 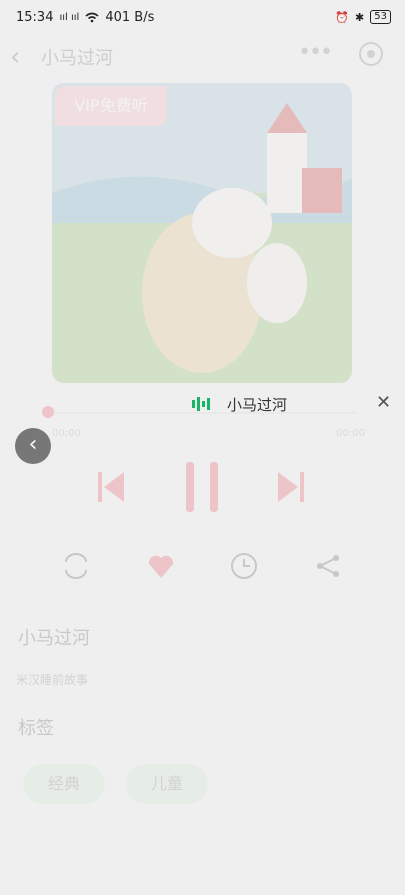 What do you see at coordinates (76, 566) in the screenshot?
I see `loop-icon` at bounding box center [76, 566].